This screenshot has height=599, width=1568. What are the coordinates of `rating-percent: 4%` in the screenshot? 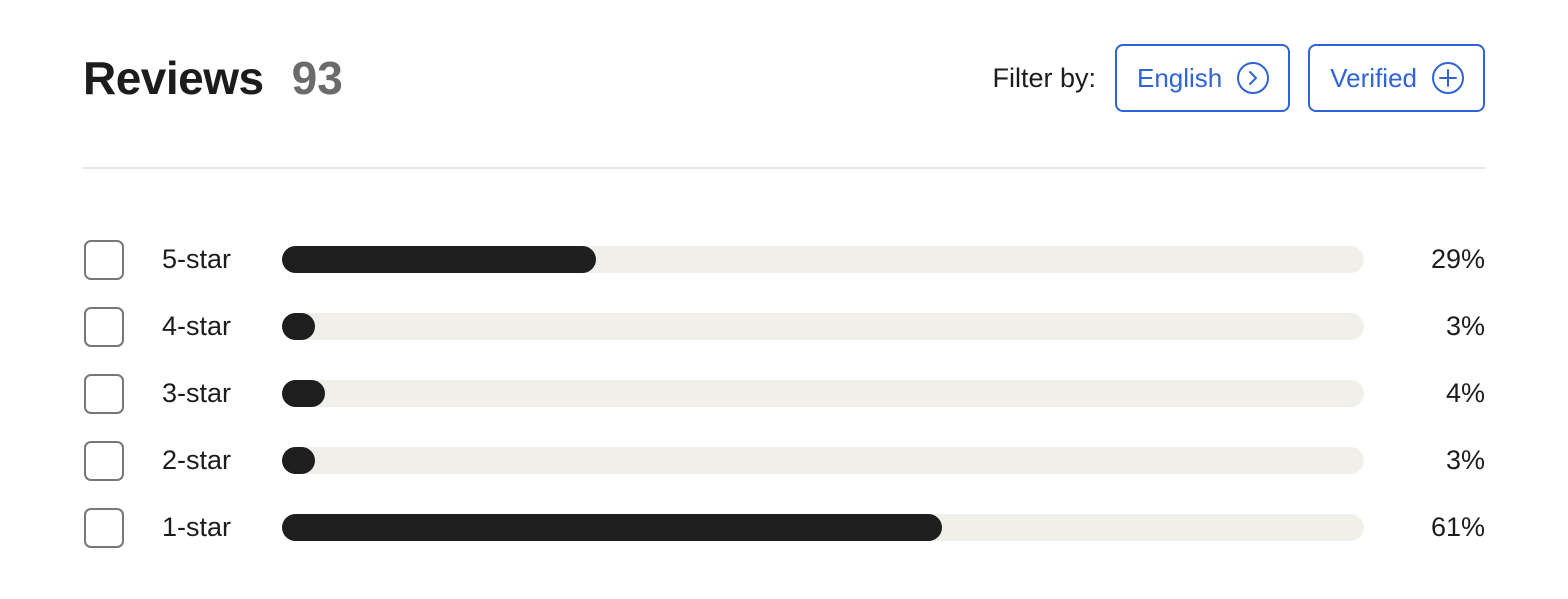 It's located at (1465, 393).